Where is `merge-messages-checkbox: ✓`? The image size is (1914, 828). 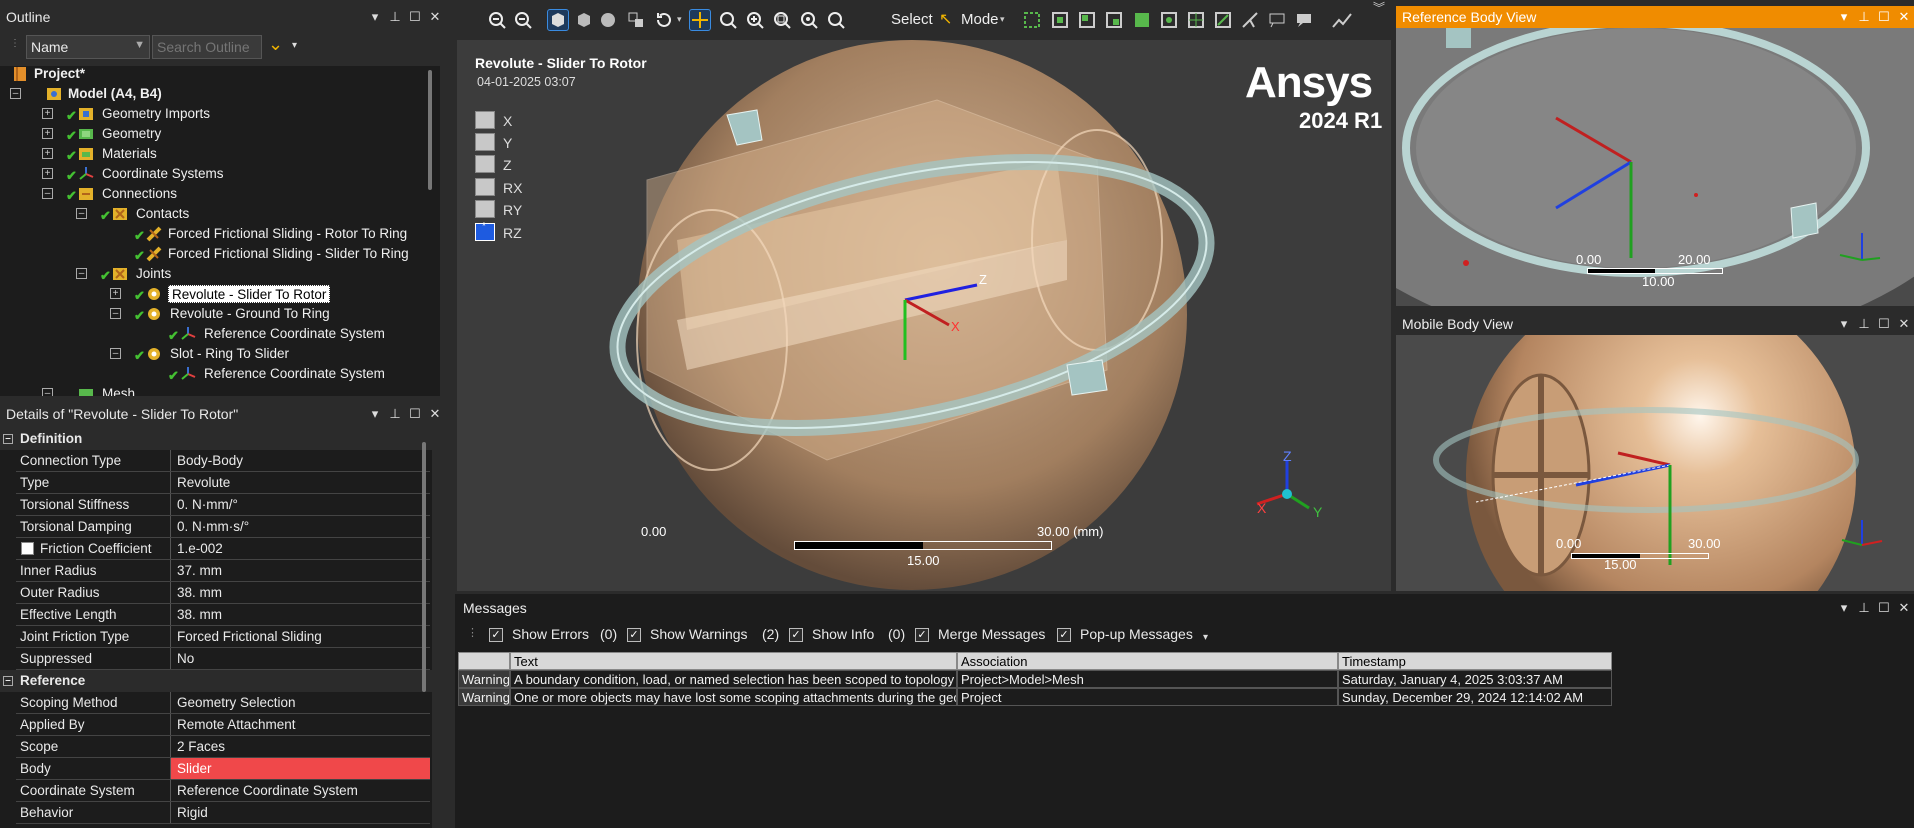
merge-messages-checkbox: ✓ is located at coordinates (922, 635).